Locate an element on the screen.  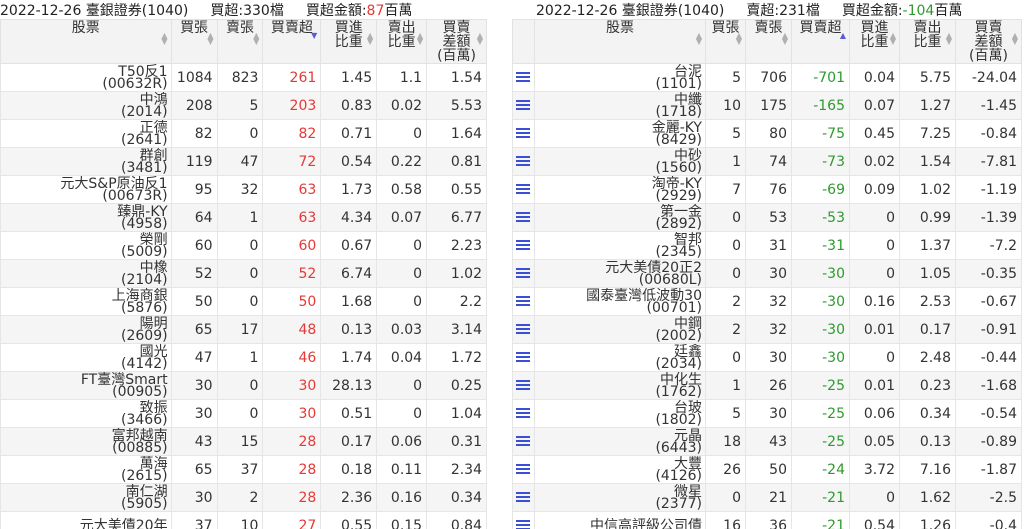
stock-name-cell: 國泰臺灣低波動30 (00701) is located at coordinates (620, 301).